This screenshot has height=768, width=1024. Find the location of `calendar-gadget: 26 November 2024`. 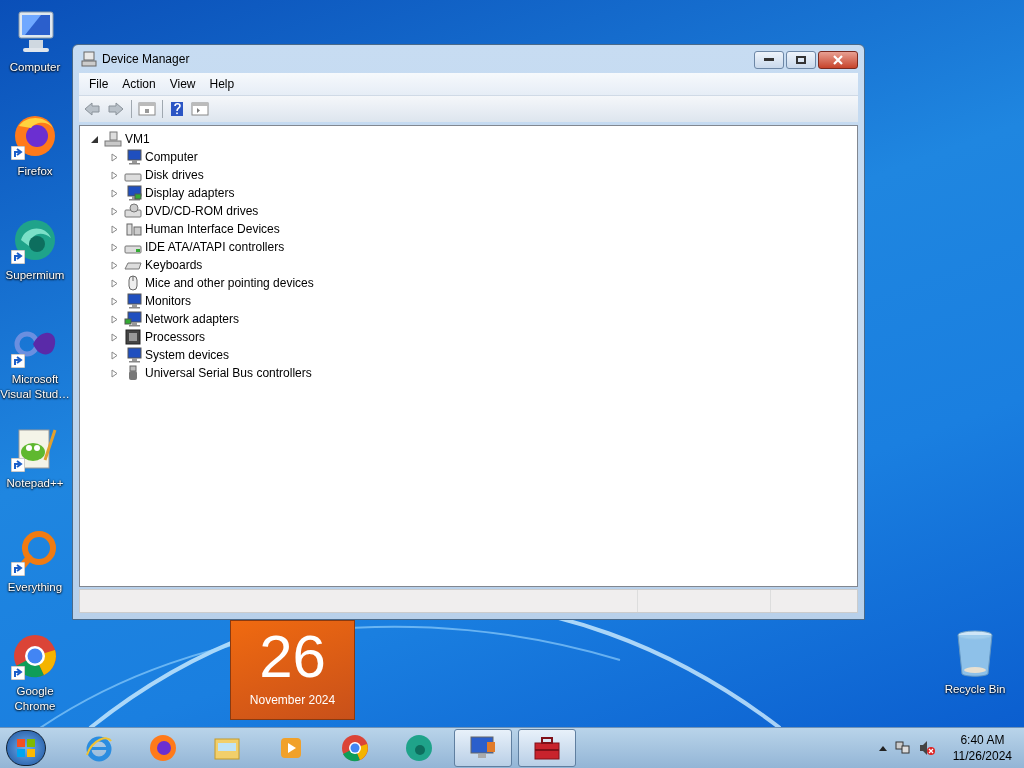

calendar-gadget: 26 November 2024 is located at coordinates (292, 670).